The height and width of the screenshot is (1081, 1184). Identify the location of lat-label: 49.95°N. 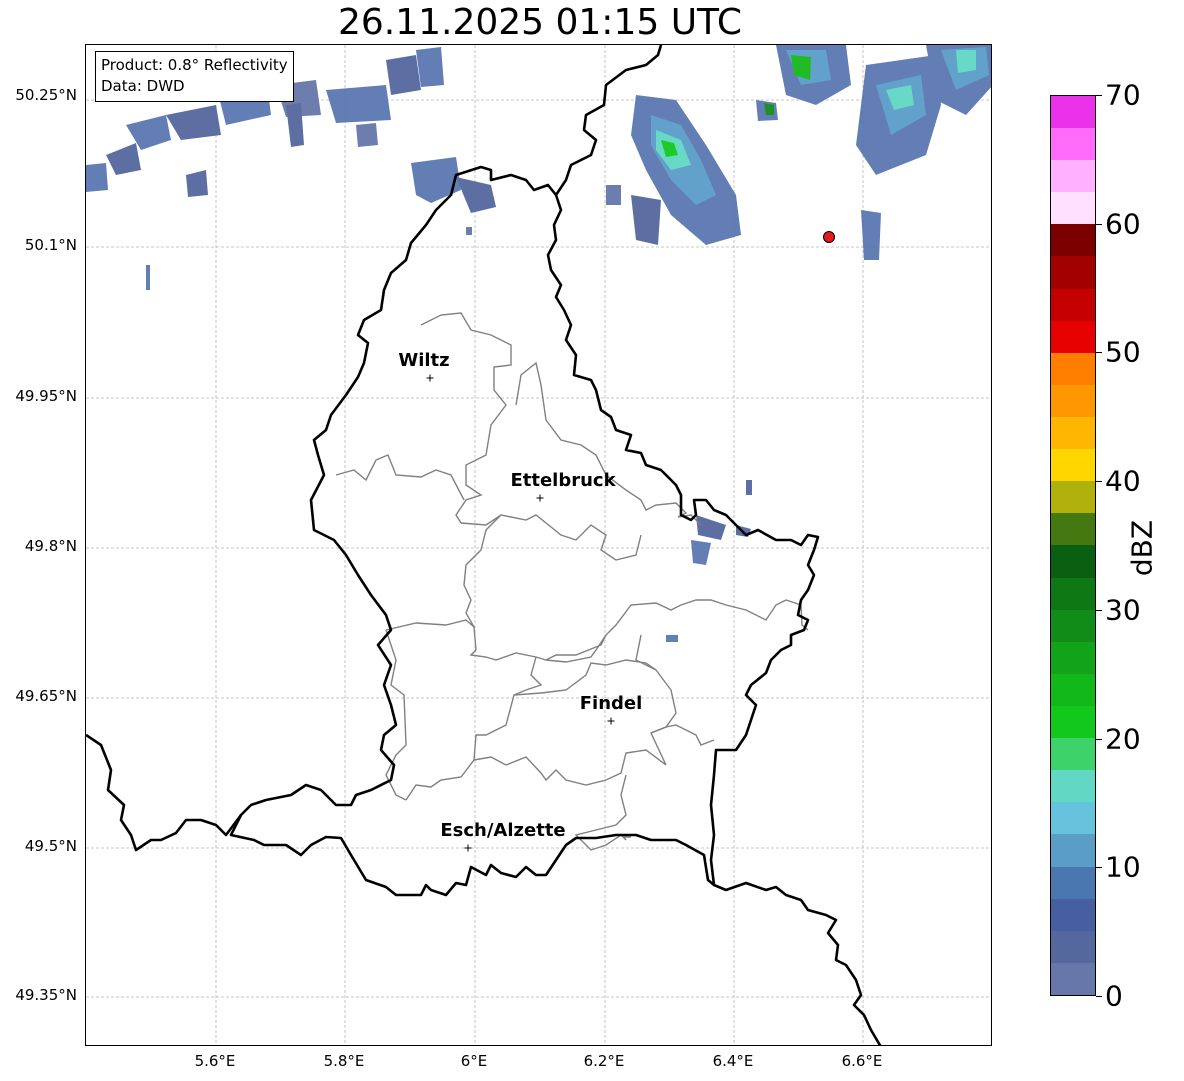
(46, 396).